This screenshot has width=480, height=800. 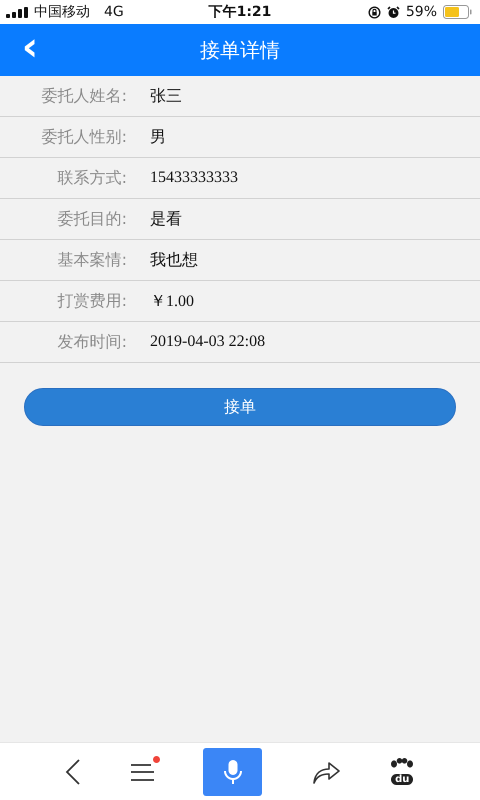 I want to click on field-label: 委托人姓名:, so click(x=83, y=96).